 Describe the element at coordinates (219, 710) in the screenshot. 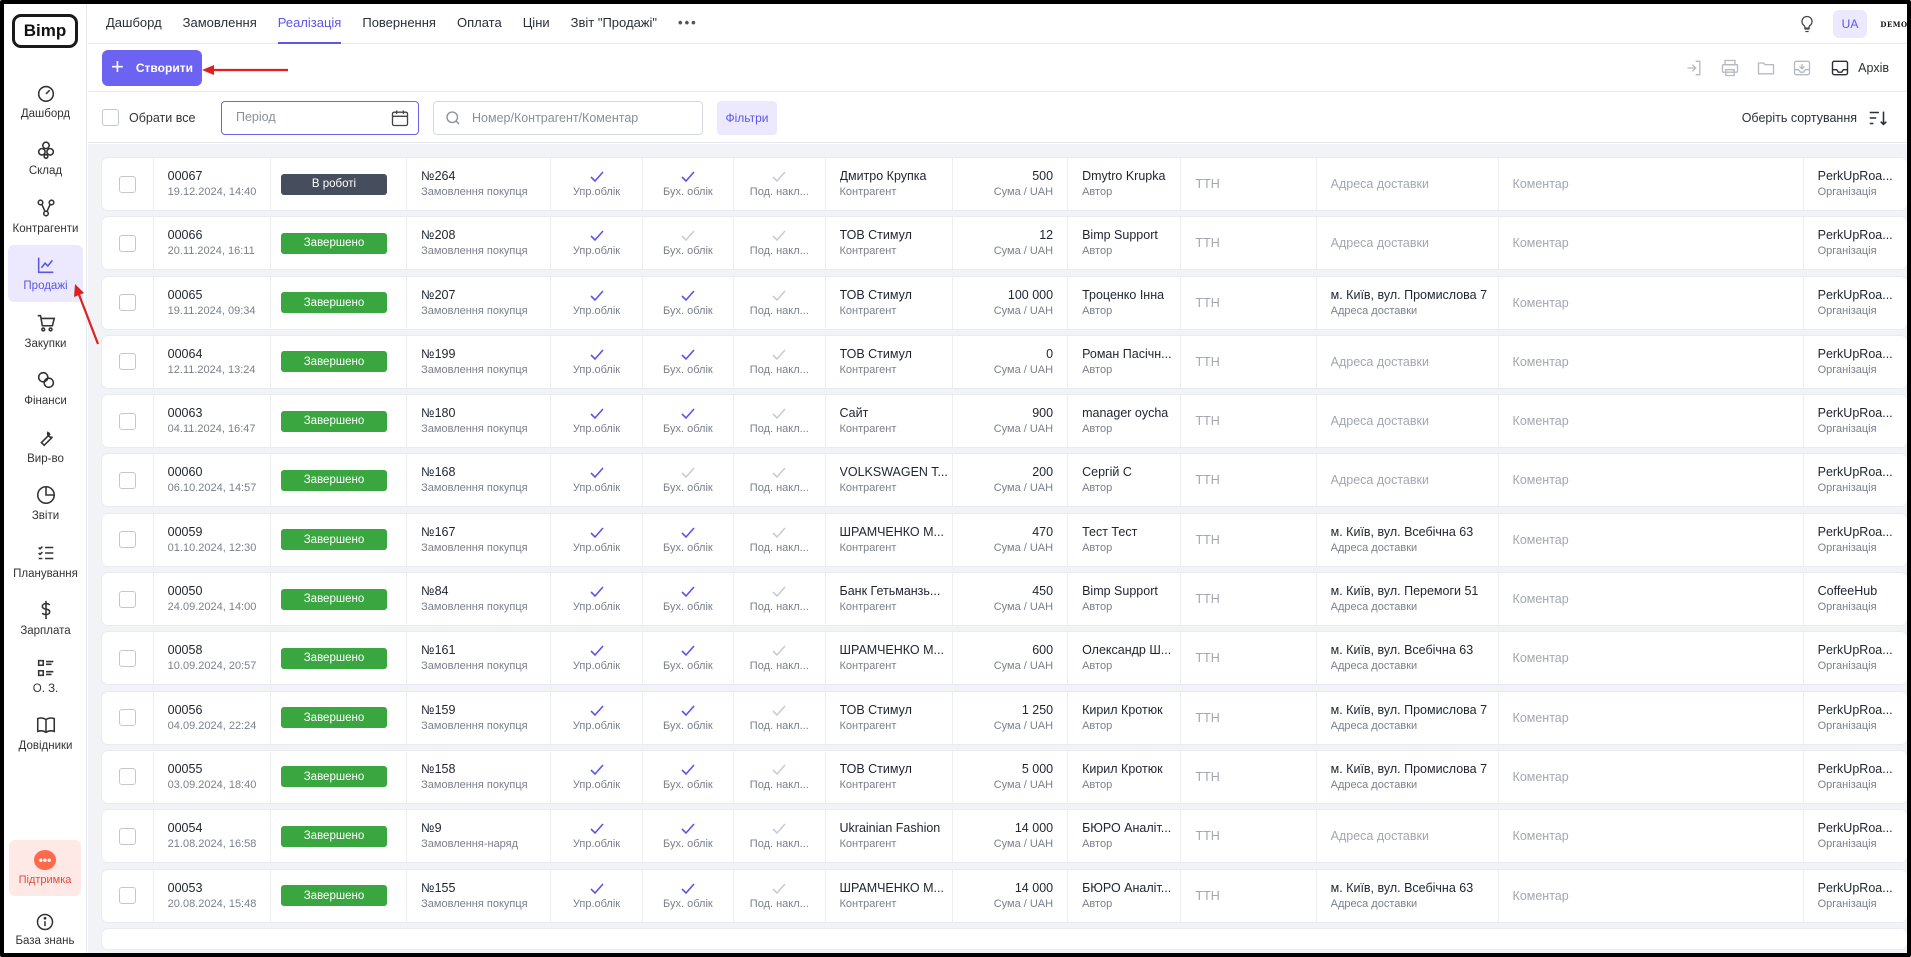

I see `doc-number: 00056` at that location.